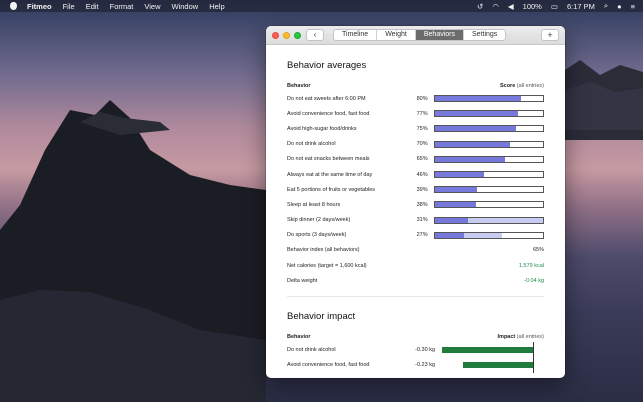  I want to click on impact-col-impact-group: Impact (all entries), so click(521, 338).